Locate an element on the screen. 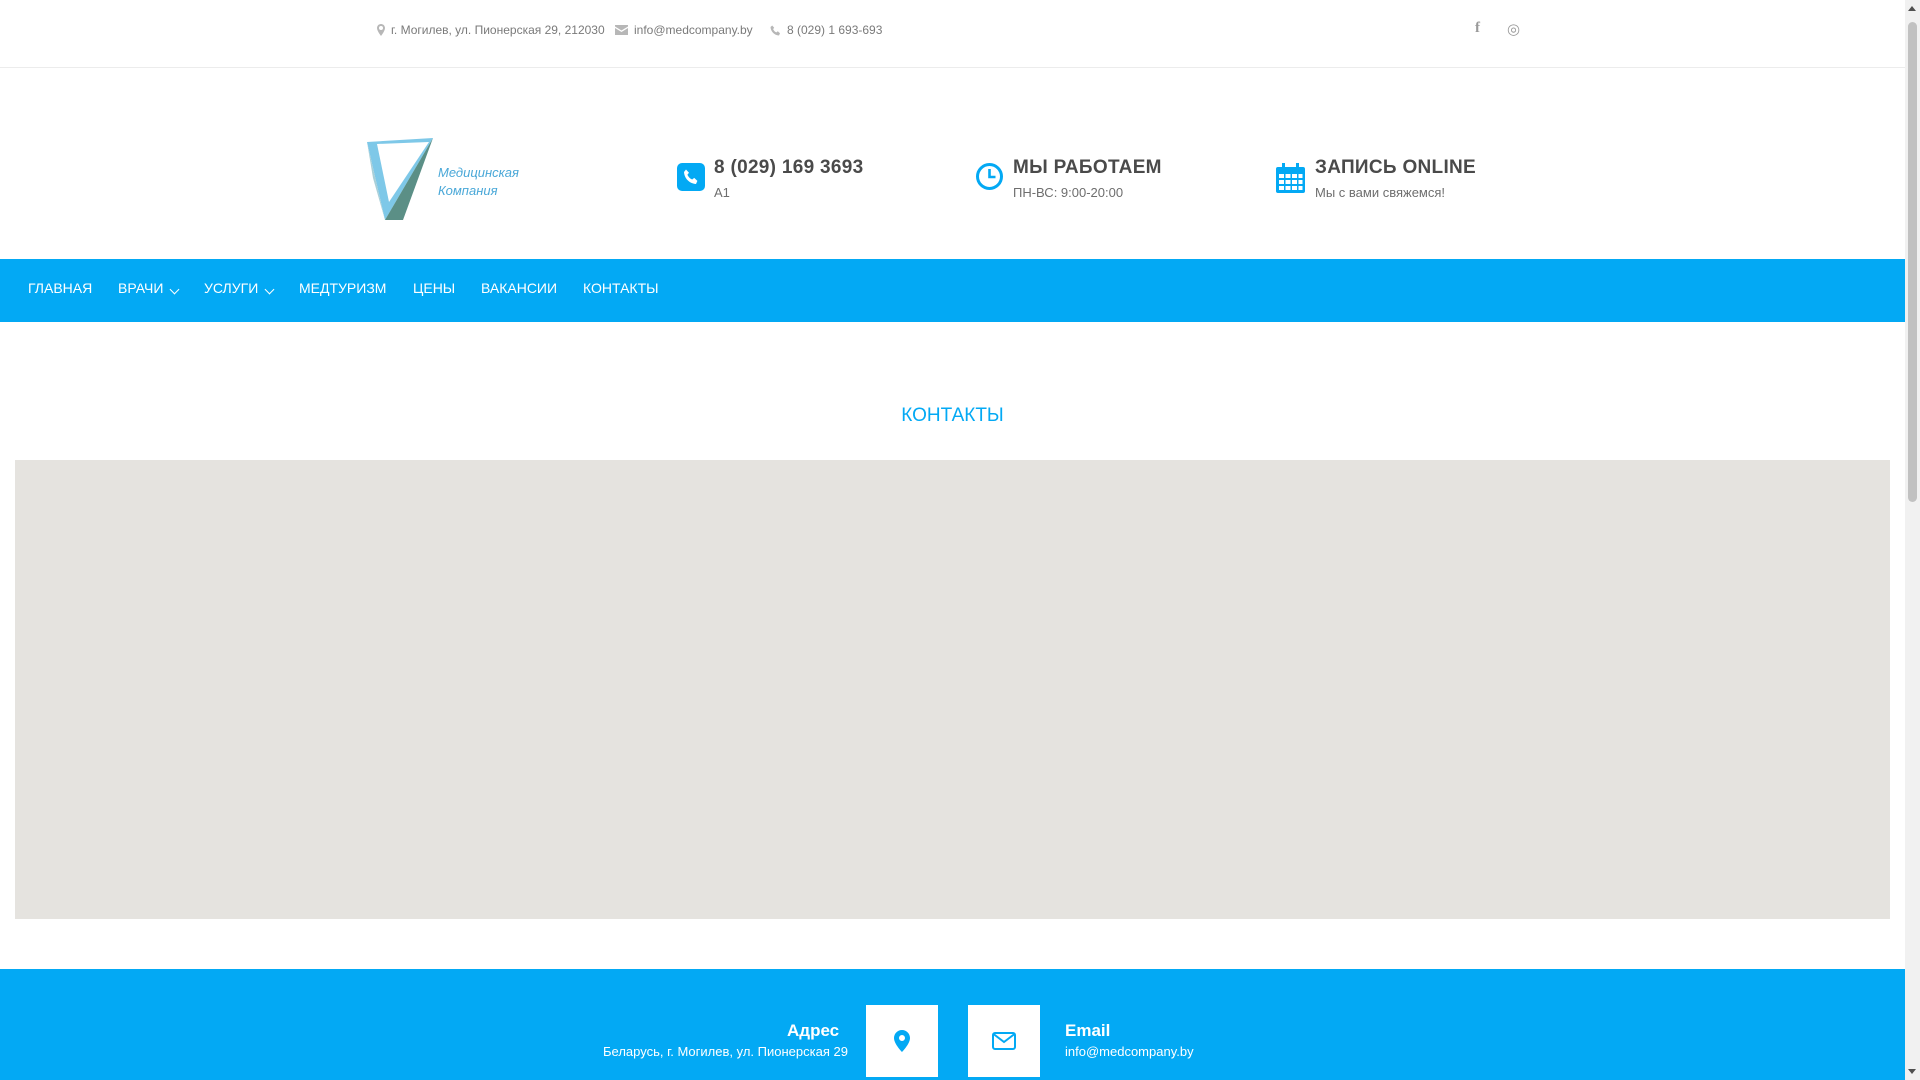 This screenshot has height=1080, width=1920. top-phone: 8 (029) 1 693-693 is located at coordinates (826, 30).